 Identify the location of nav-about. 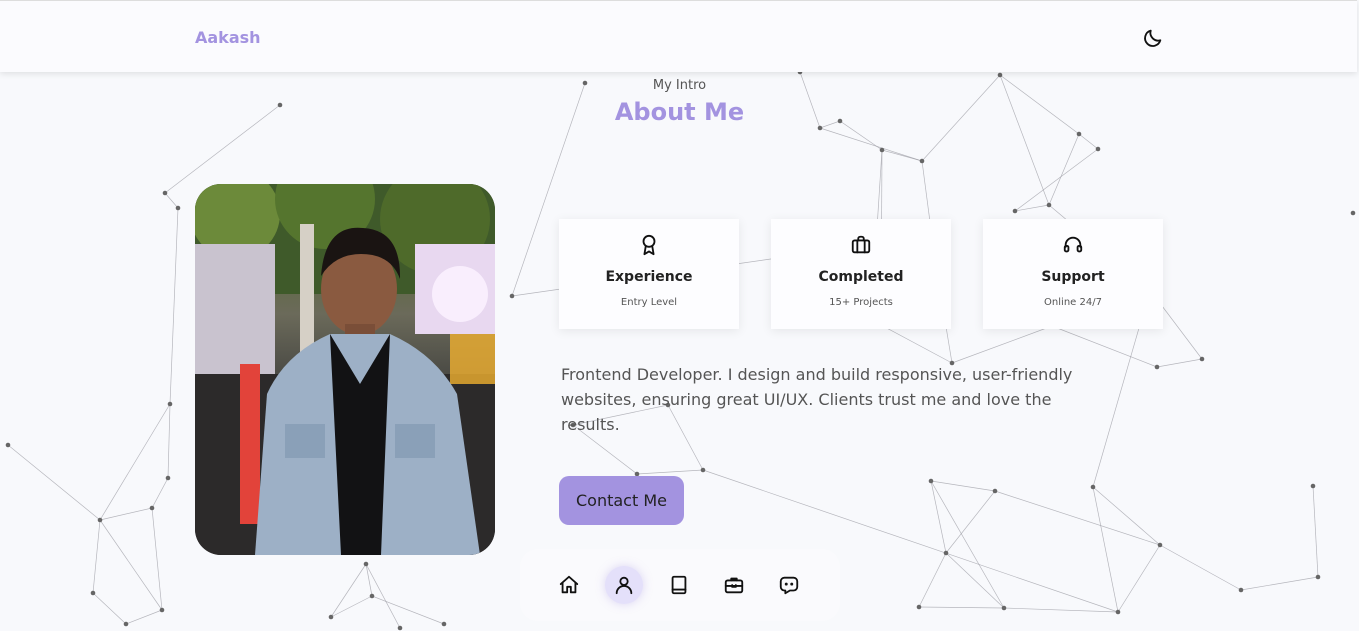
(624, 585).